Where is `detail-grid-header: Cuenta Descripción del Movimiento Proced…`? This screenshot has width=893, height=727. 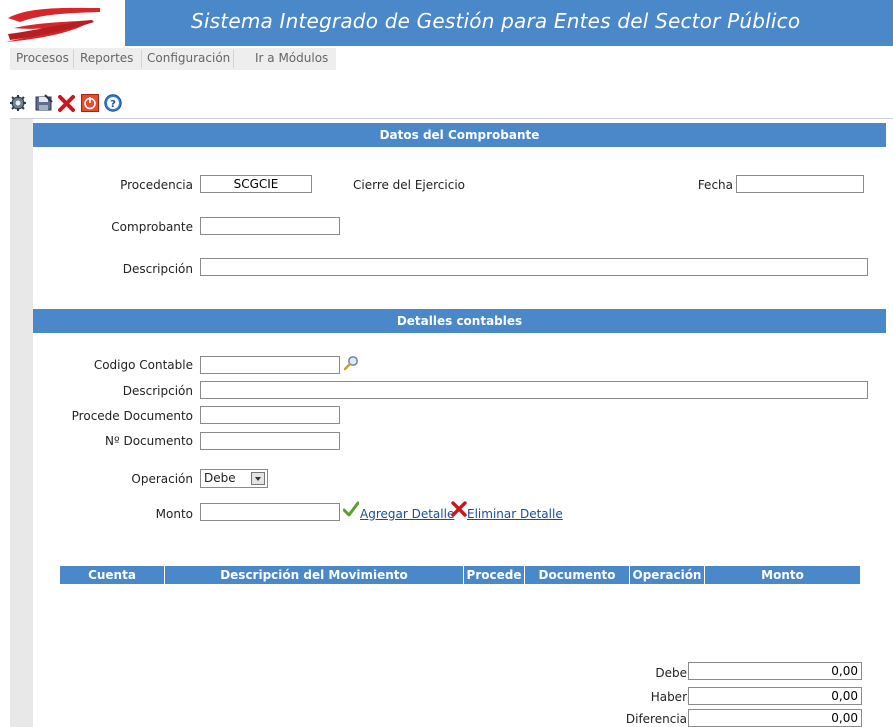 detail-grid-header: Cuenta Descripción del Movimiento Proced… is located at coordinates (460, 575).